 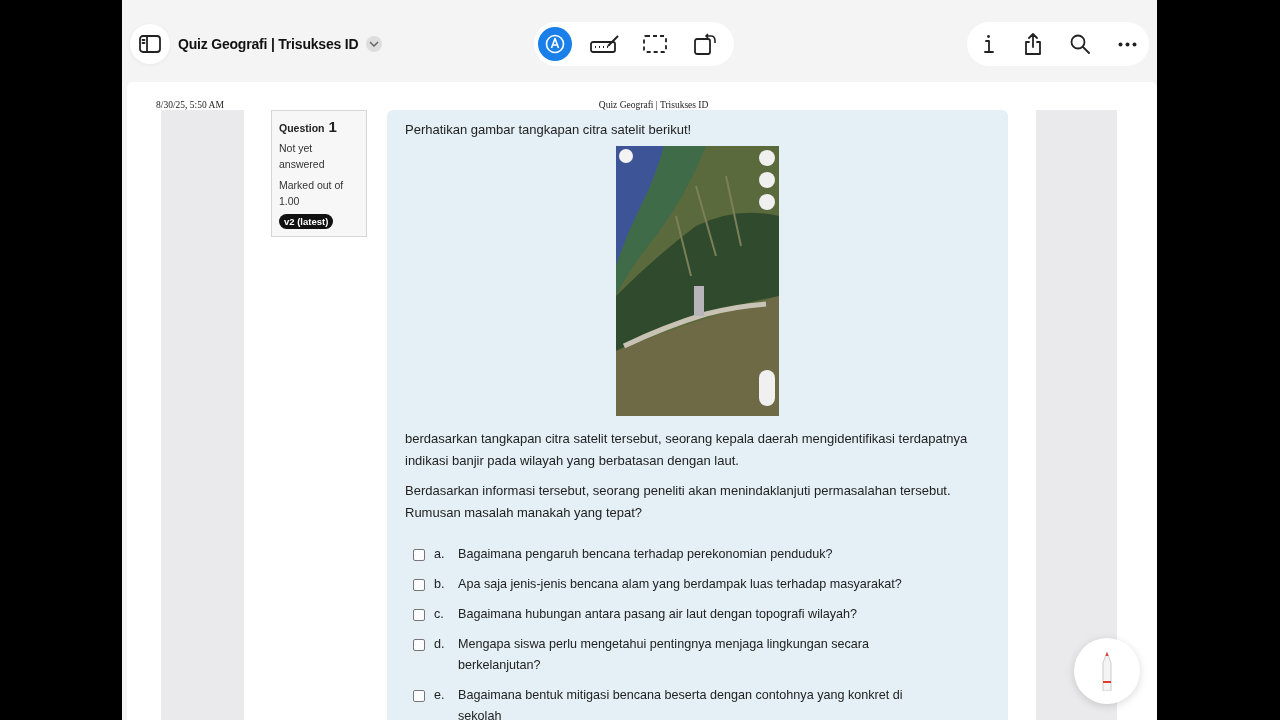 I want to click on option-text: Bagaimana bentuk mitigasi bencana beserta dengan contohnya yang konkret di sekolah, so click(x=681, y=703).